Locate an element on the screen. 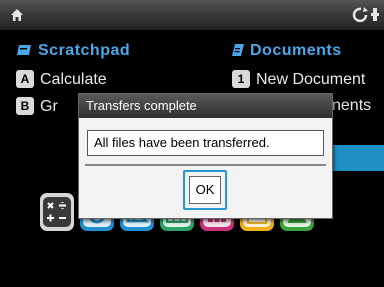  menu-item-documents-partial: nents is located at coordinates (351, 106).